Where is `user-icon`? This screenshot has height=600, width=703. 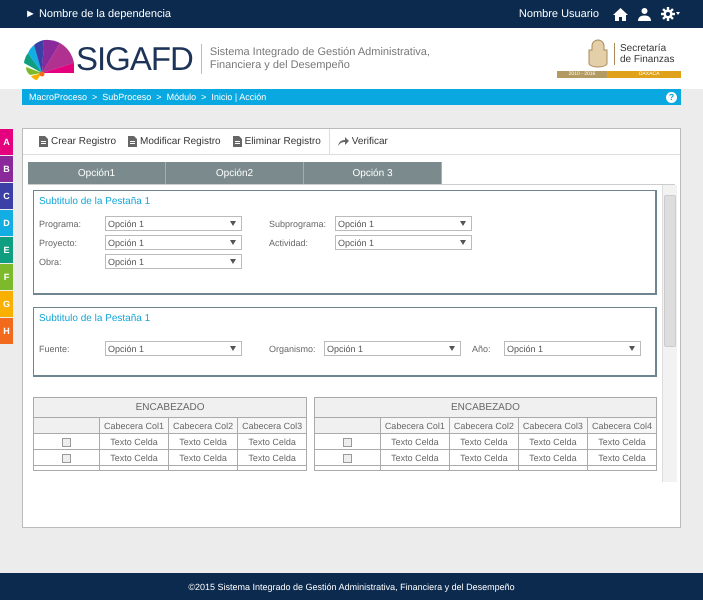
user-icon is located at coordinates (644, 14).